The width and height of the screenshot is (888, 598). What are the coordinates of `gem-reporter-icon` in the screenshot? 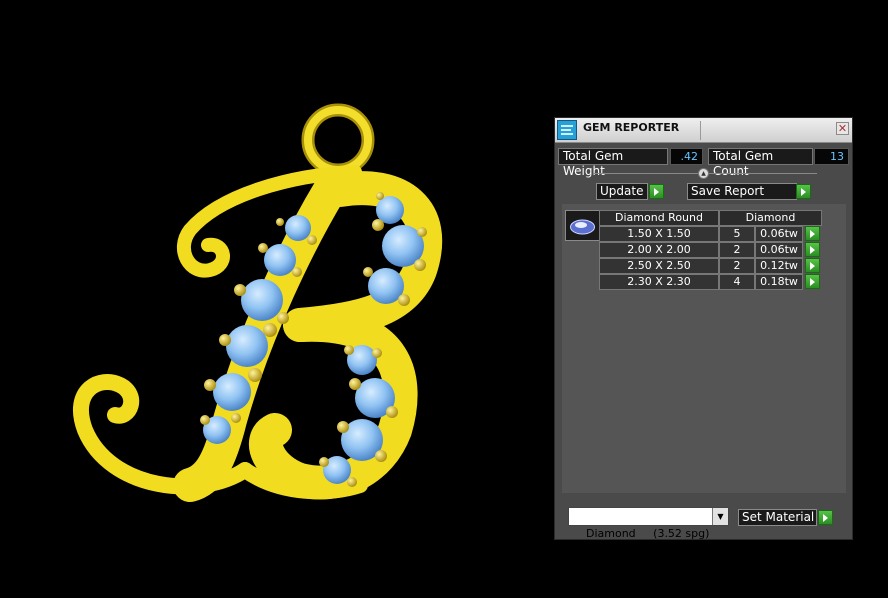 It's located at (567, 130).